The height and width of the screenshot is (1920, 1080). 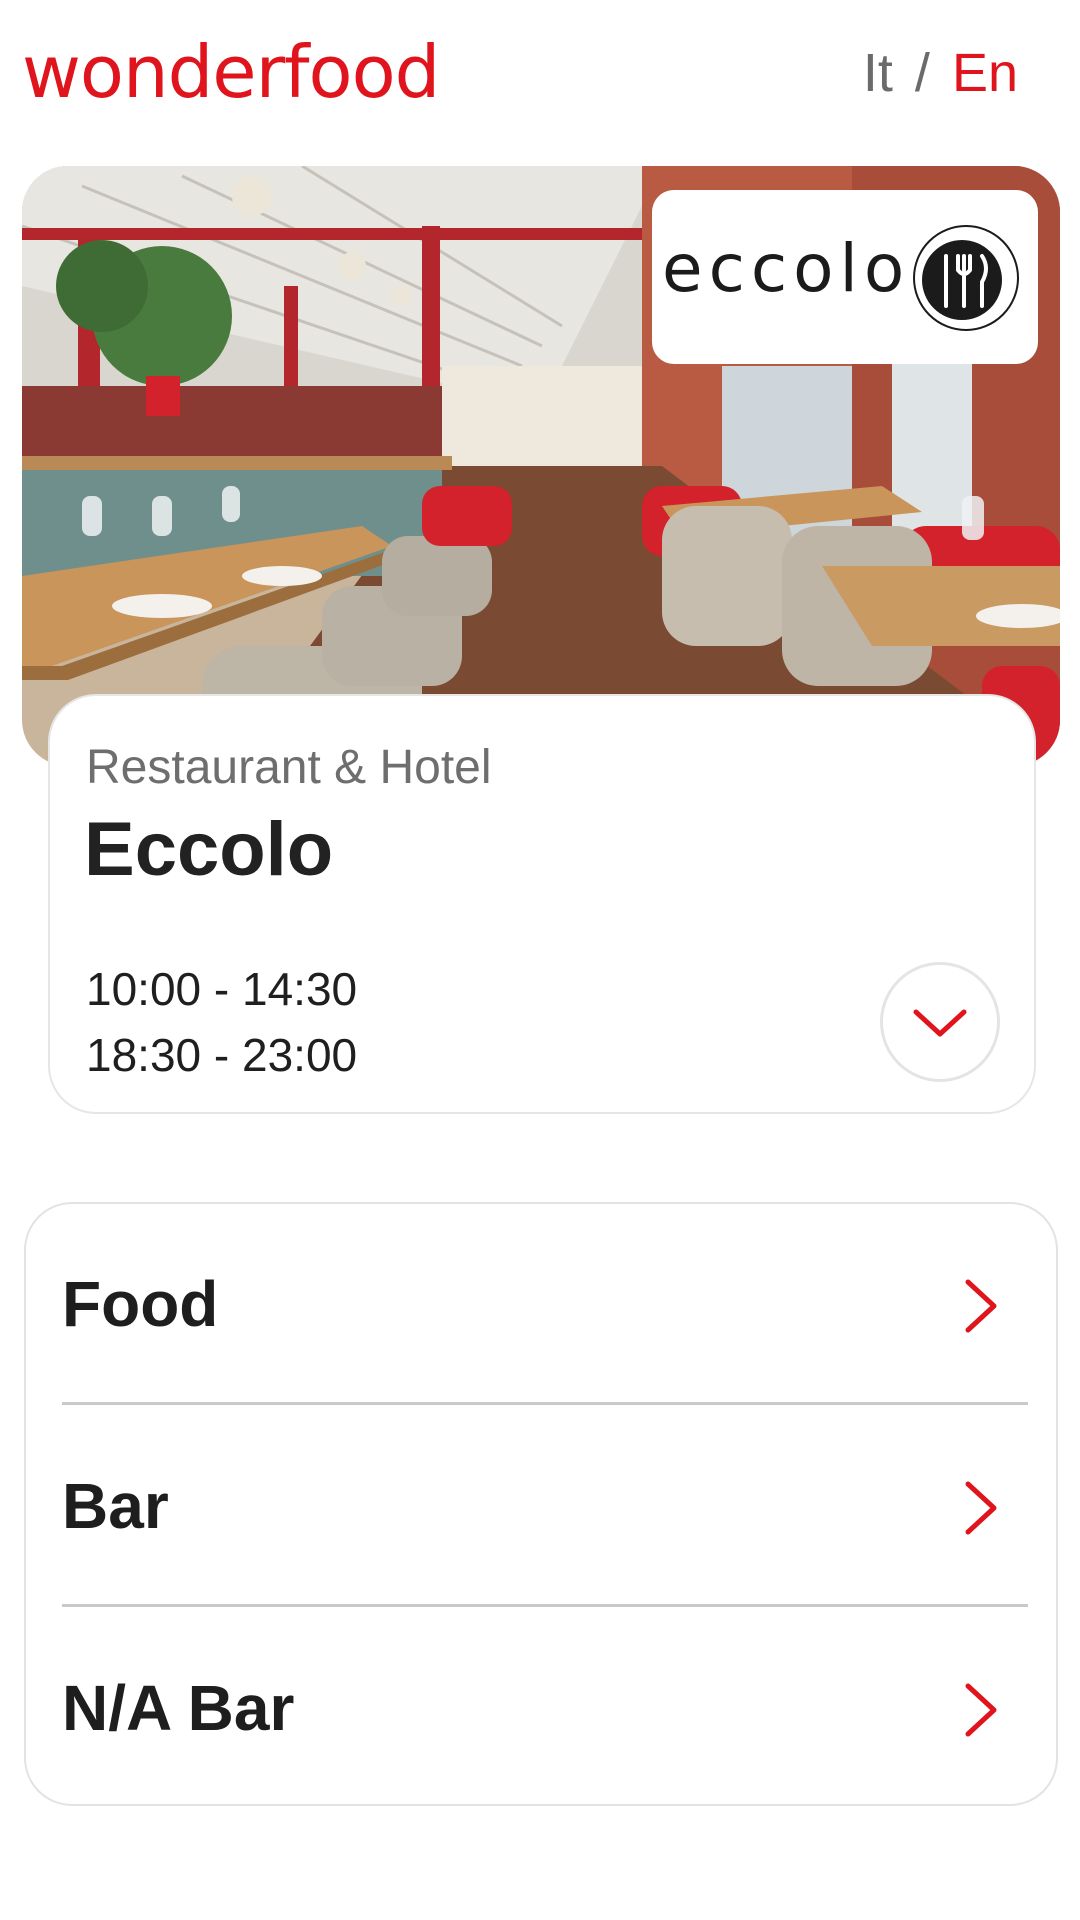 What do you see at coordinates (878, 73) in the screenshot?
I see `lang-it-link: It` at bounding box center [878, 73].